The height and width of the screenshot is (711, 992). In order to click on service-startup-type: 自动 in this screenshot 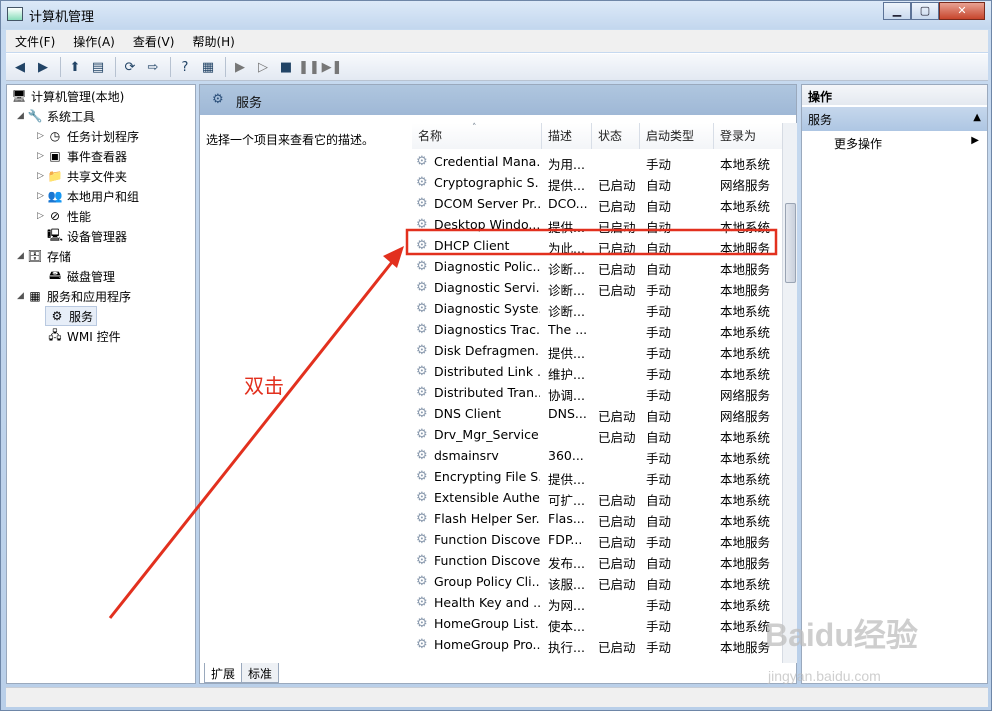, I will do `click(659, 521)`.